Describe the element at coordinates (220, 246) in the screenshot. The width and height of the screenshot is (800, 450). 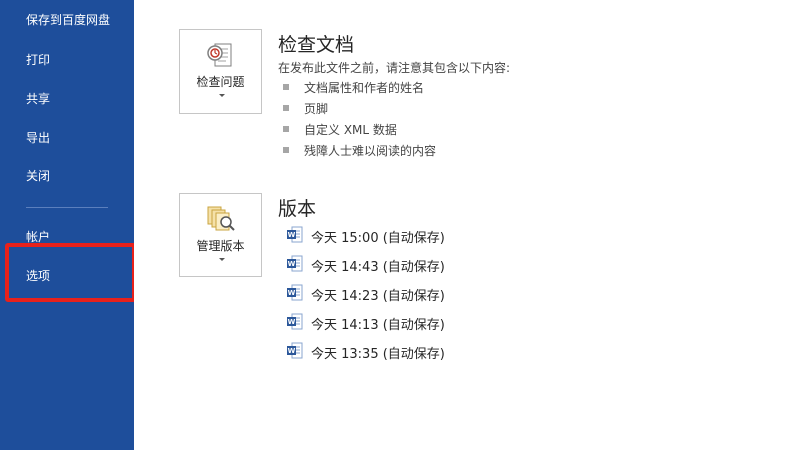
I see `manage-versions-button-label: 管理版本` at that location.